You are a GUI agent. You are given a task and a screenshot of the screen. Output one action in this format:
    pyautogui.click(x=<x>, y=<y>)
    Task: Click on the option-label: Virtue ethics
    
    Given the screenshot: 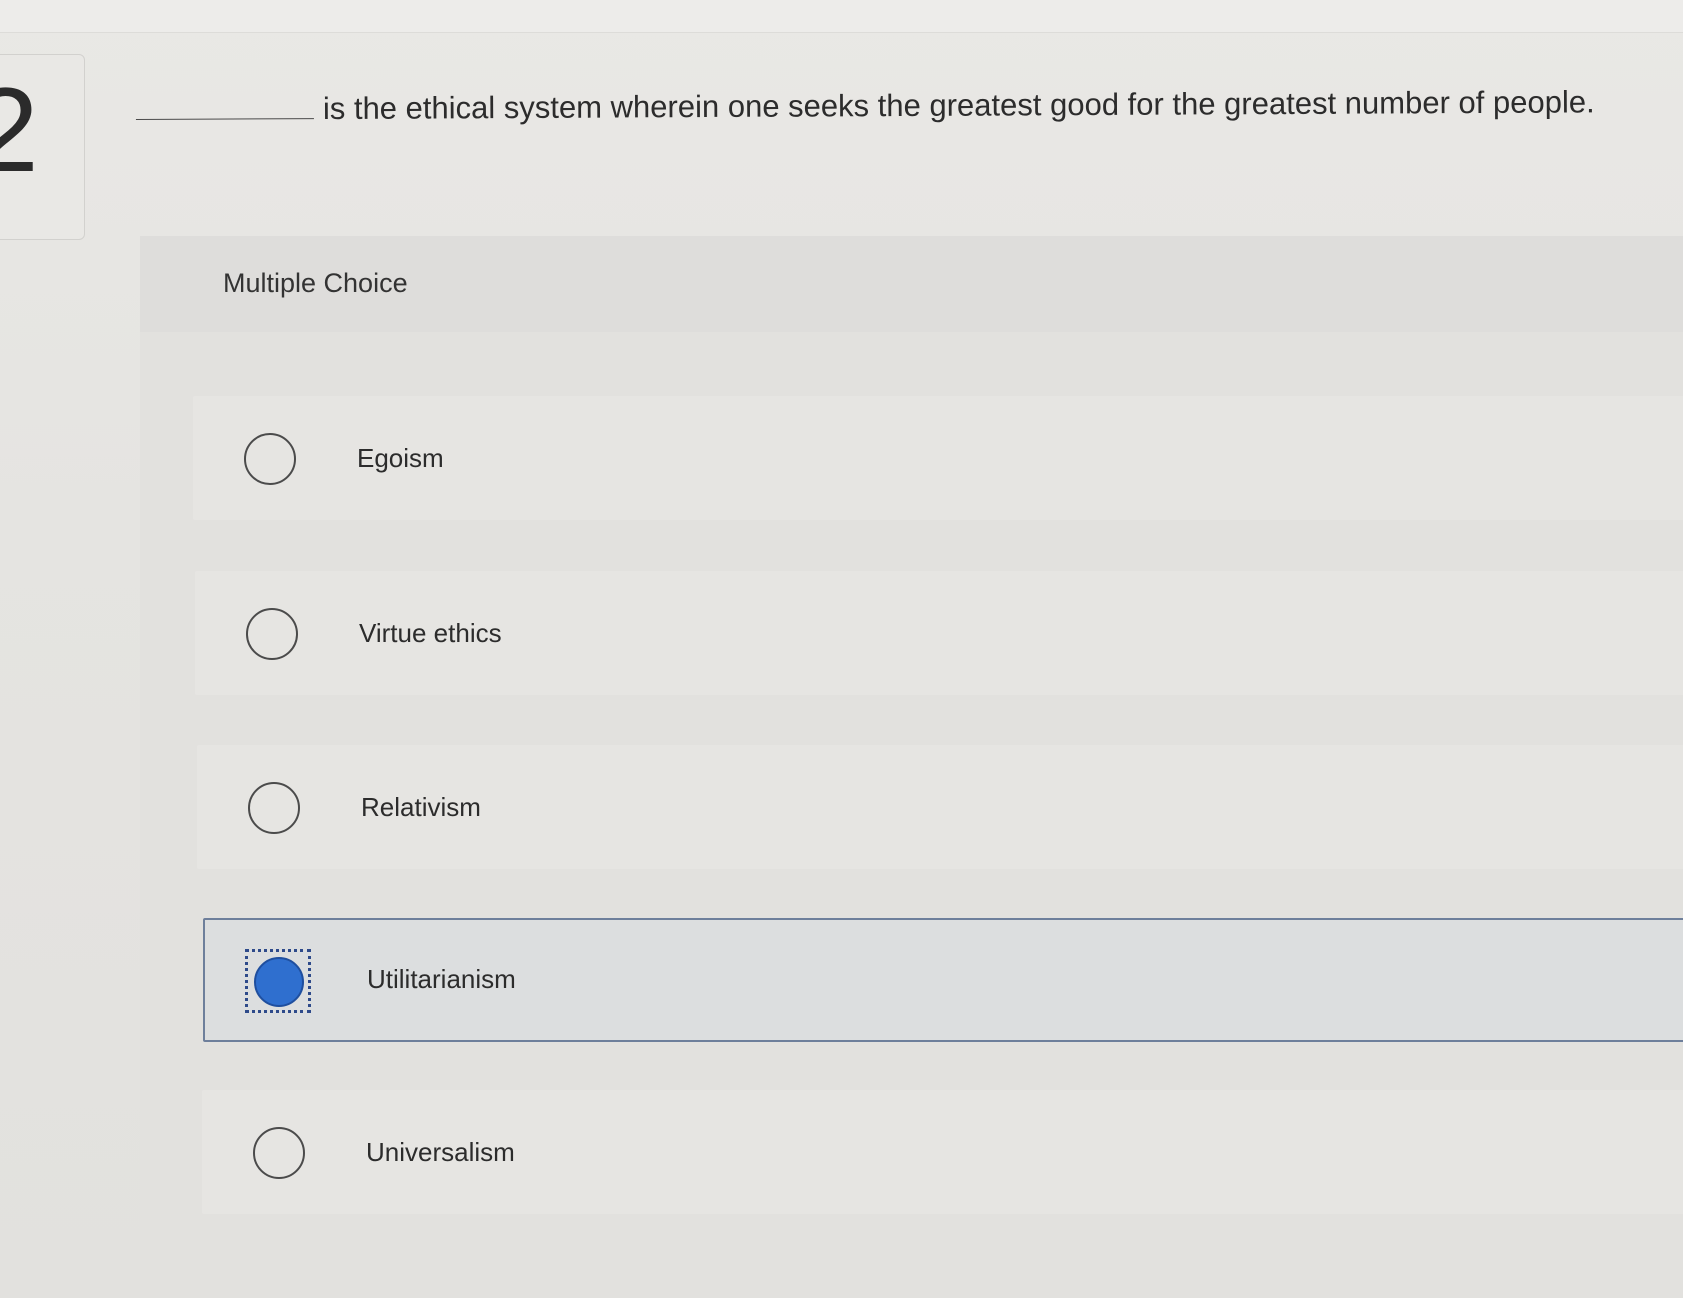 What is the action you would take?
    pyautogui.click(x=430, y=633)
    